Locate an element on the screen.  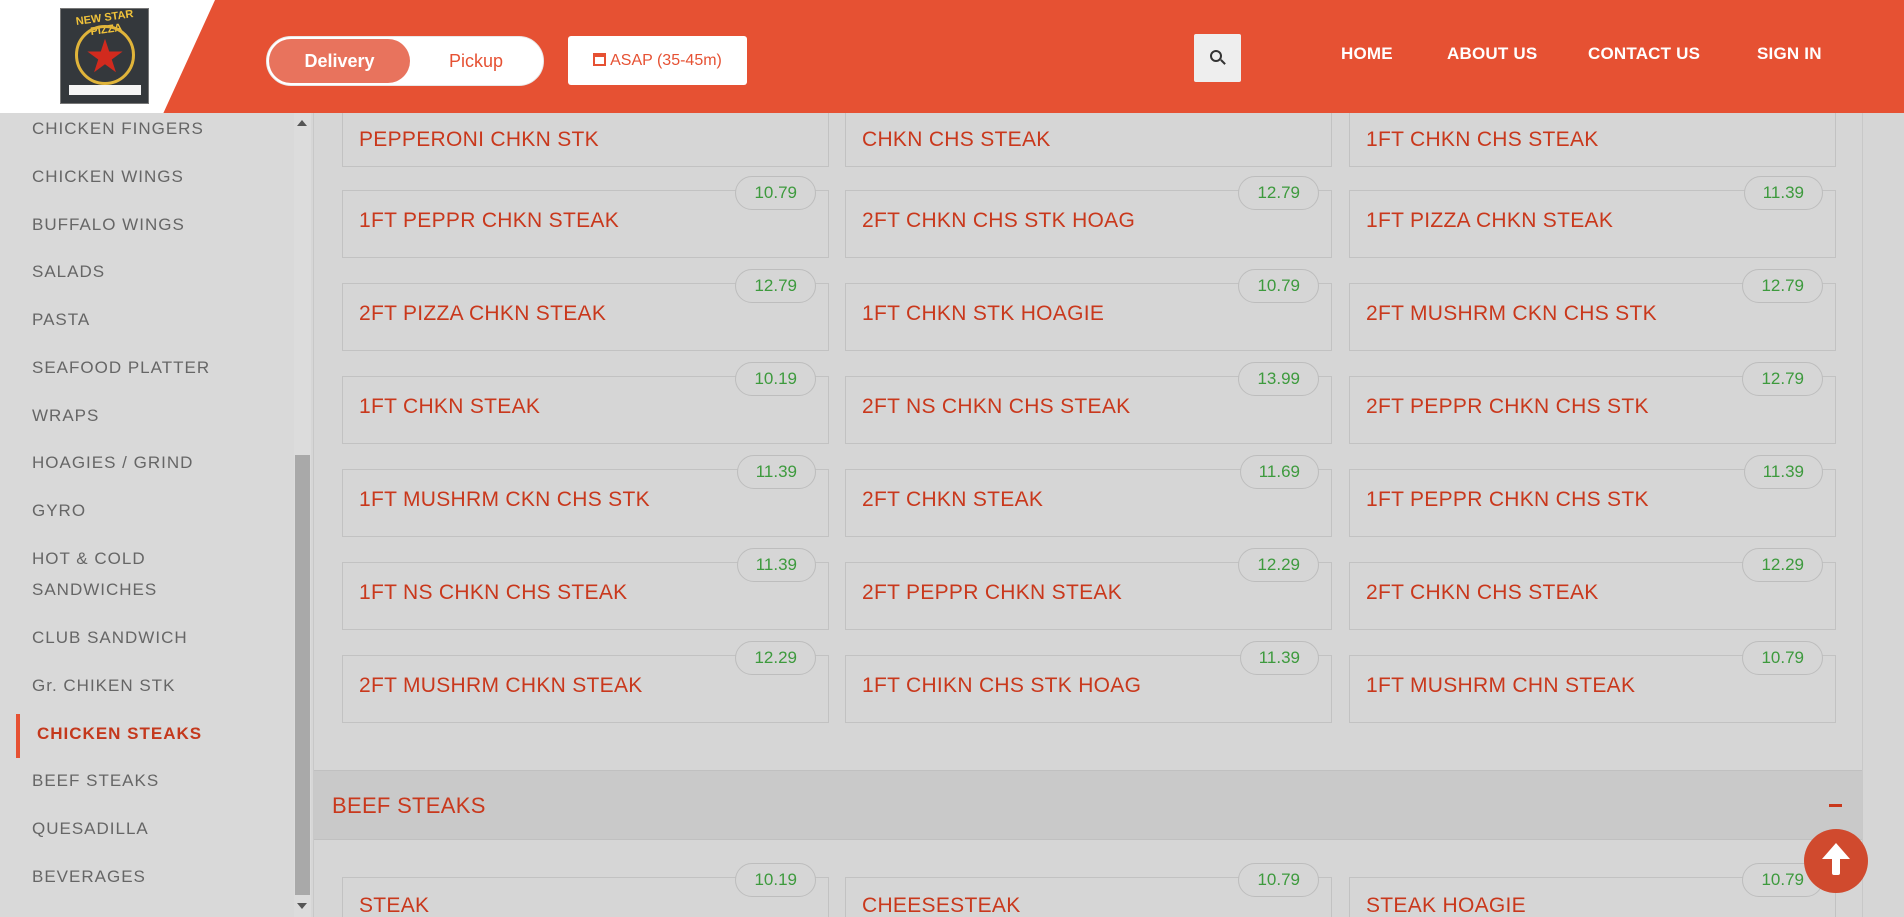
sidebar-item-wraps: WRAPS is located at coordinates (65, 415).